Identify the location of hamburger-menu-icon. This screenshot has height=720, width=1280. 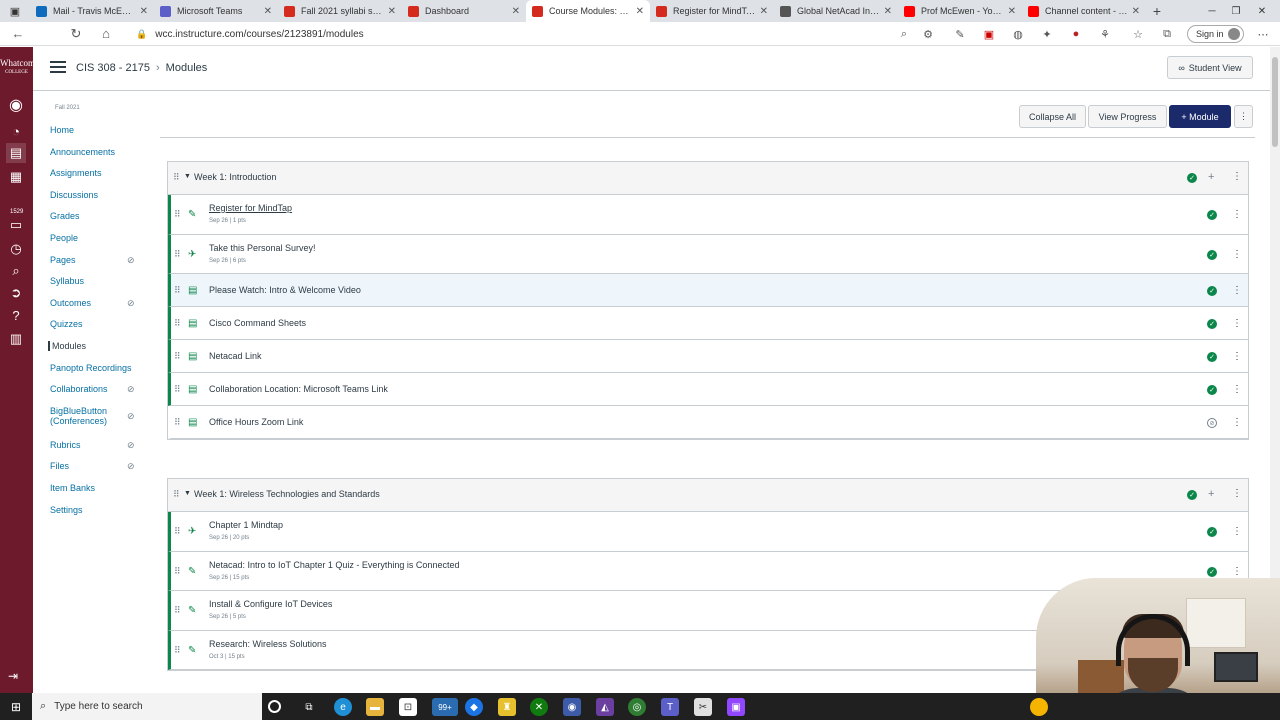
(58, 68).